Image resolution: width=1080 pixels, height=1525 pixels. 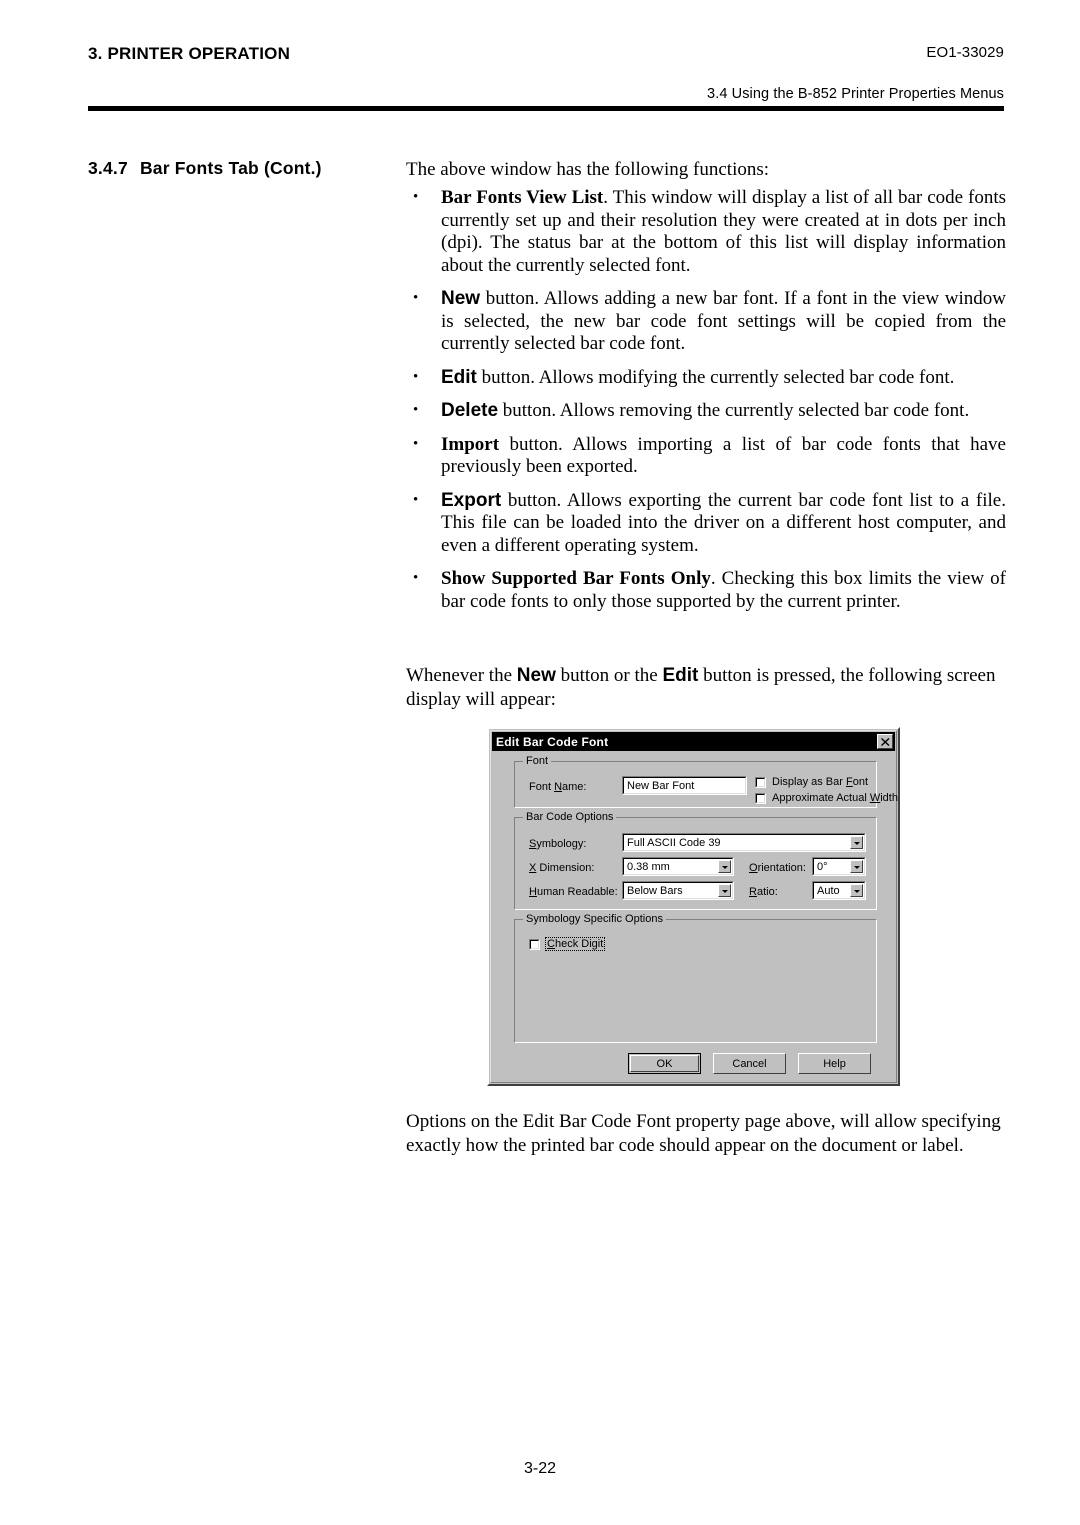 I want to click on whenever-part2: button or the, so click(x=609, y=675).